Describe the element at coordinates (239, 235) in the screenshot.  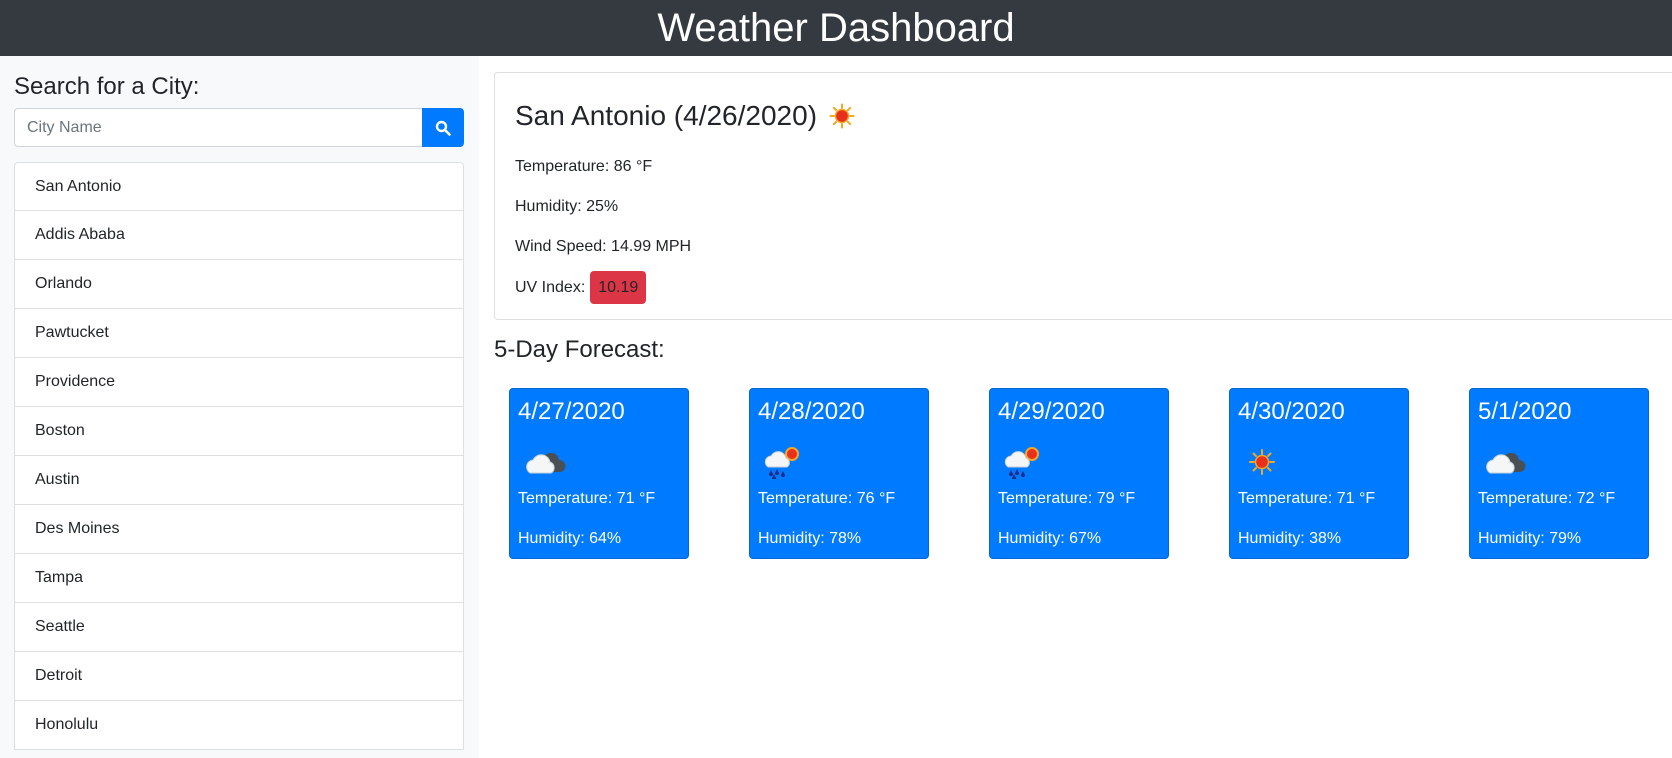
I see `city-list-item: Addis Ababa` at that location.